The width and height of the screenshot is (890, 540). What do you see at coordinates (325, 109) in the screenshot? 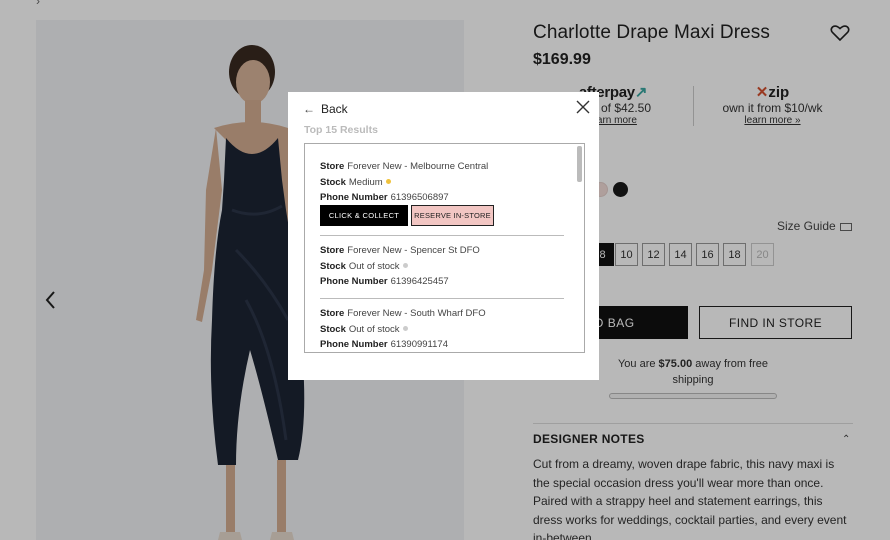
I see `back-button: ← Back` at bounding box center [325, 109].